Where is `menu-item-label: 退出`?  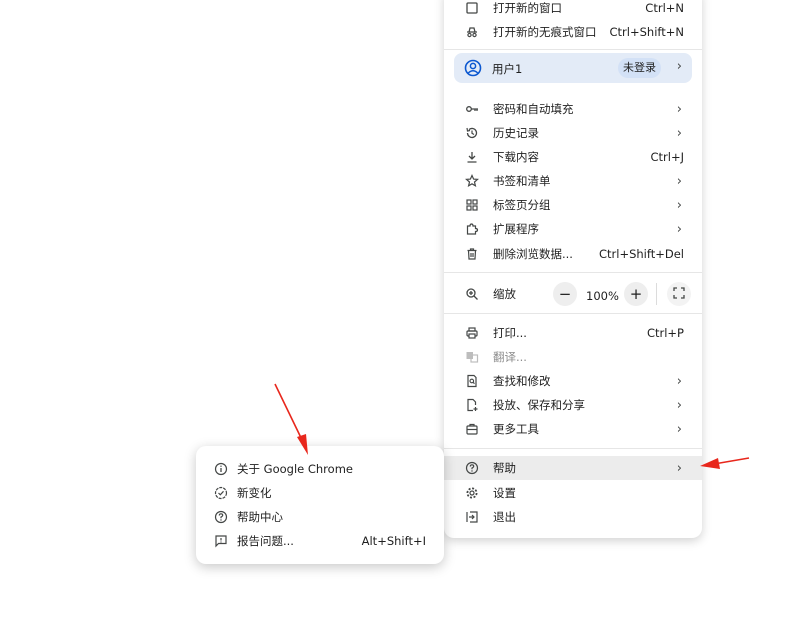
menu-item-label: 退出 is located at coordinates (504, 517).